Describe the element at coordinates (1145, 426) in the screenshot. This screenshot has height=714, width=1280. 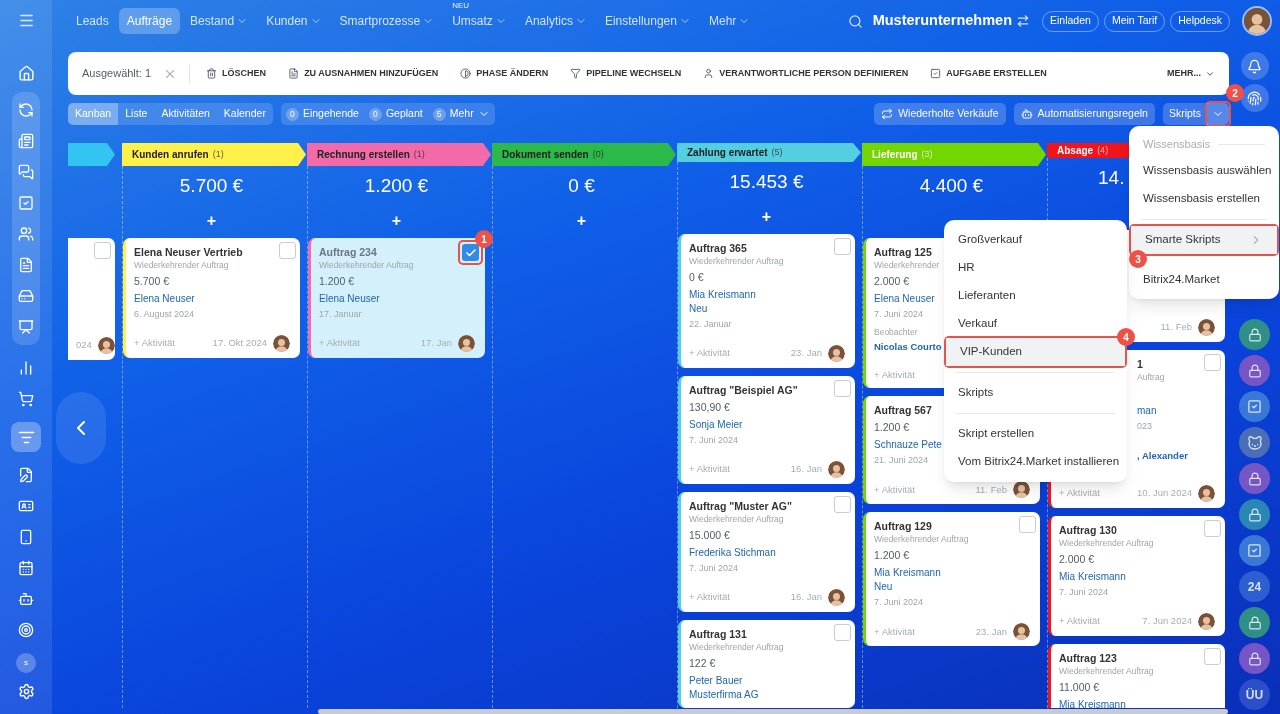
I see `card-date: 023` at that location.